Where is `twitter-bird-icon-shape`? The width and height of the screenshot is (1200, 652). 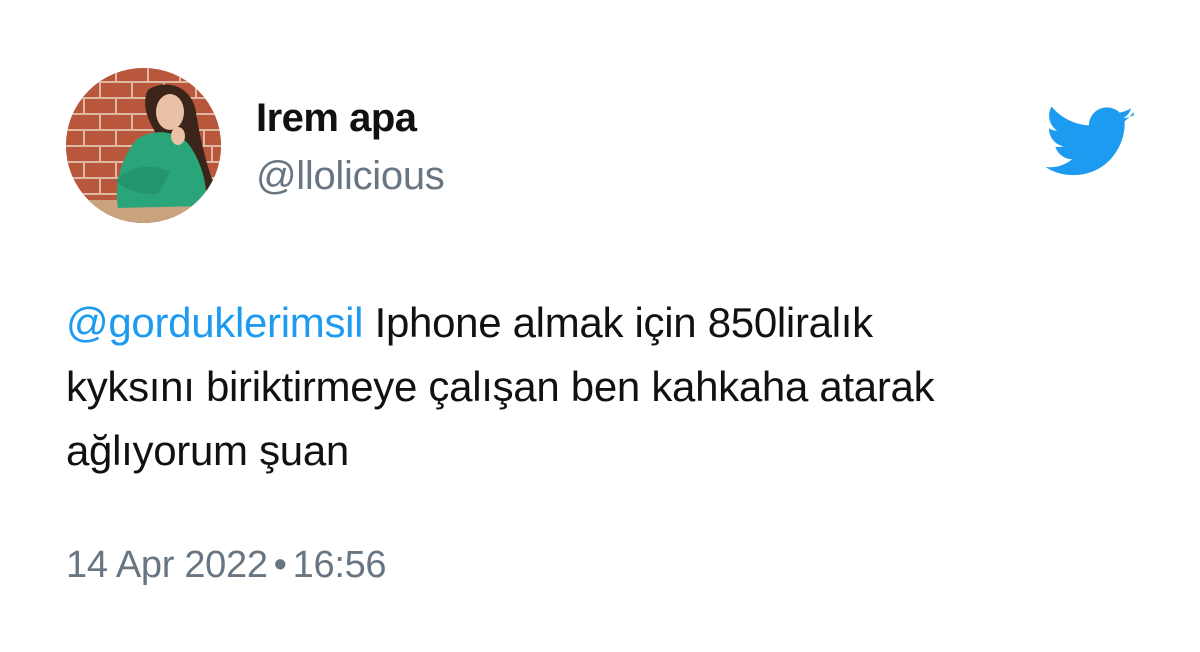 twitter-bird-icon-shape is located at coordinates (1089, 141).